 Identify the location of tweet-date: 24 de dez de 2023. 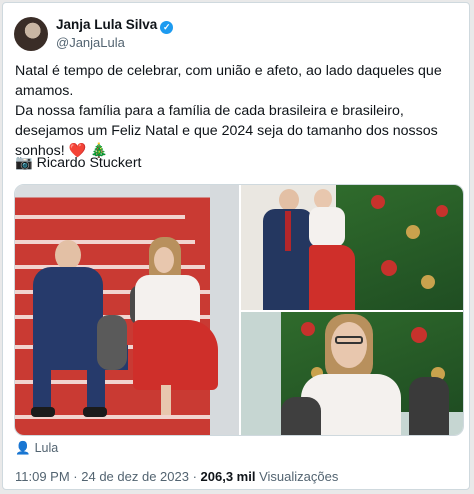
(135, 476).